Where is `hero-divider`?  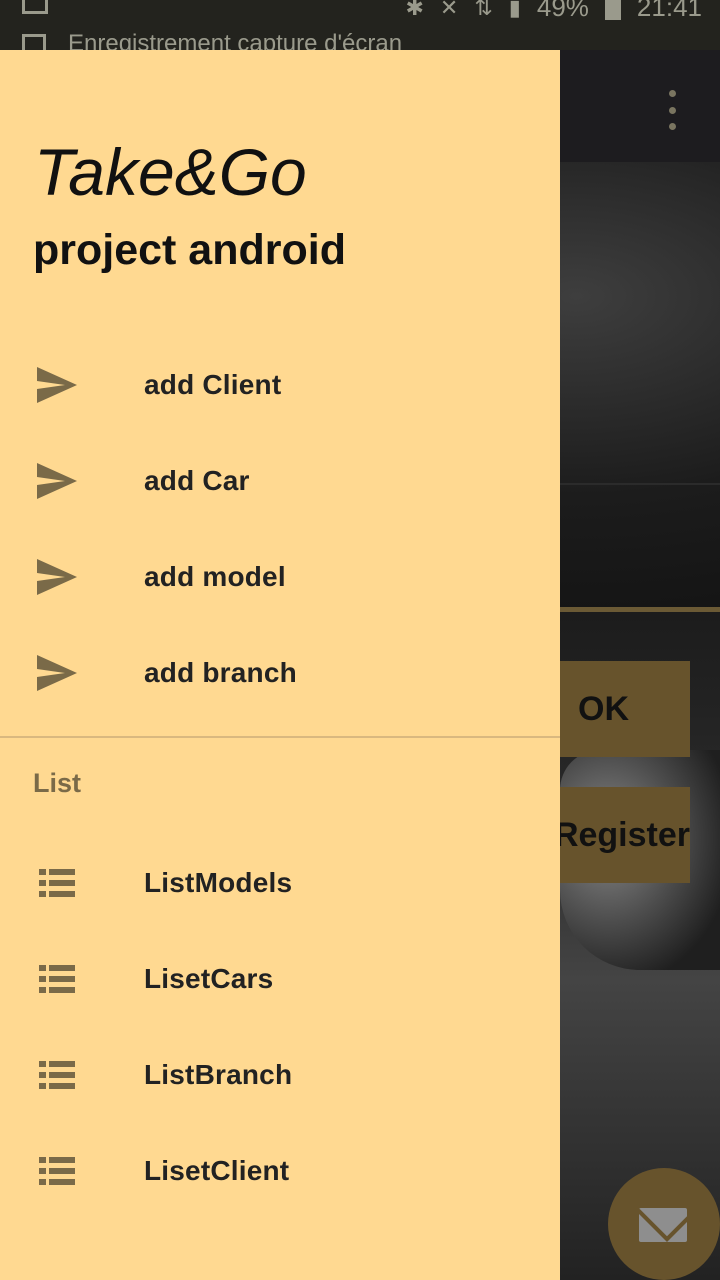
hero-divider is located at coordinates (640, 484).